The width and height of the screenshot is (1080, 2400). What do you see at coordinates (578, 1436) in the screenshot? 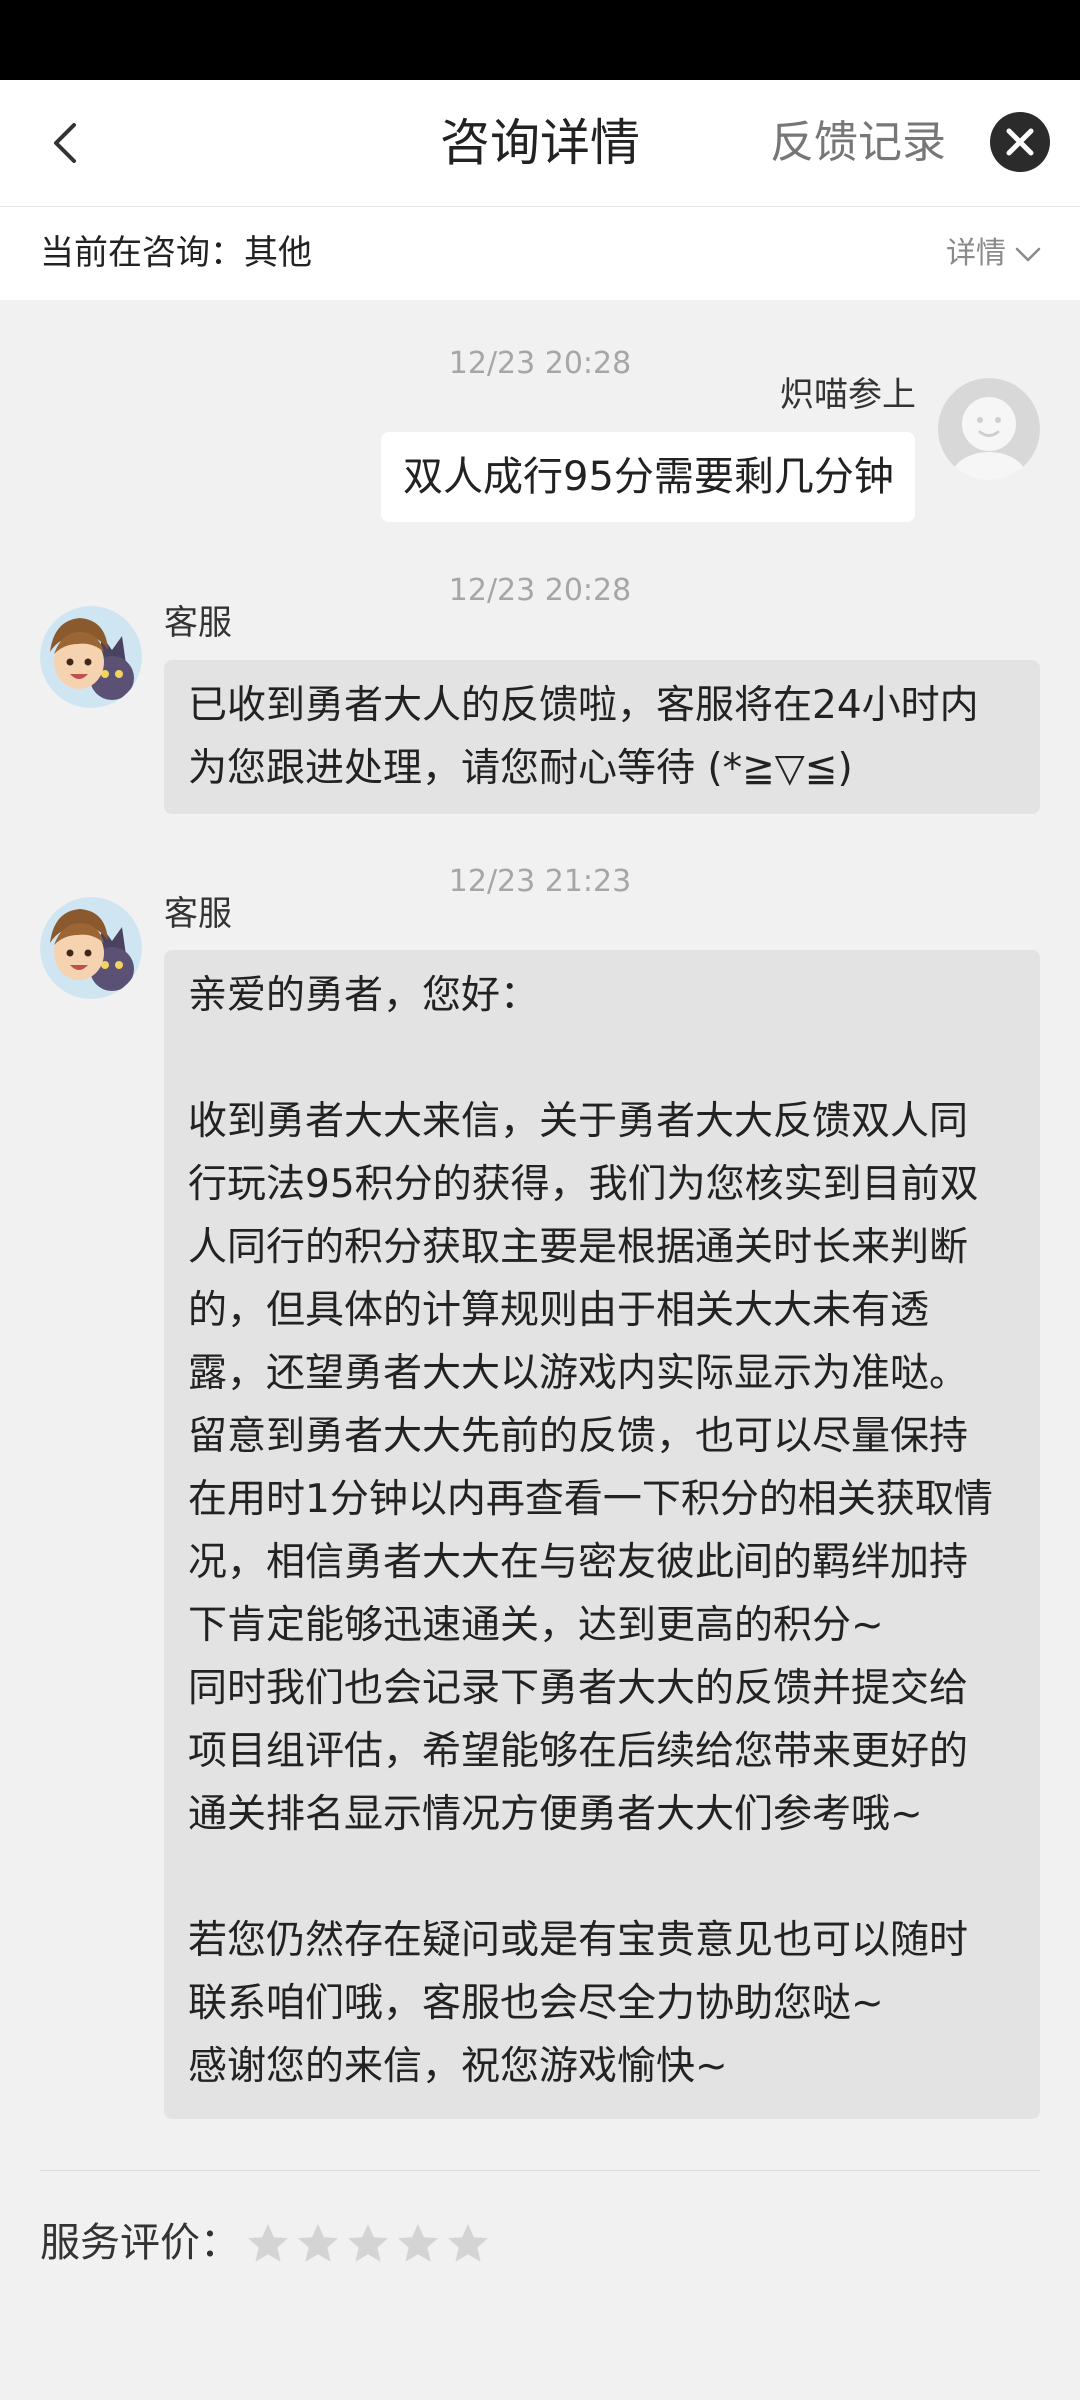
I see `message-line: 留意到勇者大大先前的反馈，也可以尽量保持` at bounding box center [578, 1436].